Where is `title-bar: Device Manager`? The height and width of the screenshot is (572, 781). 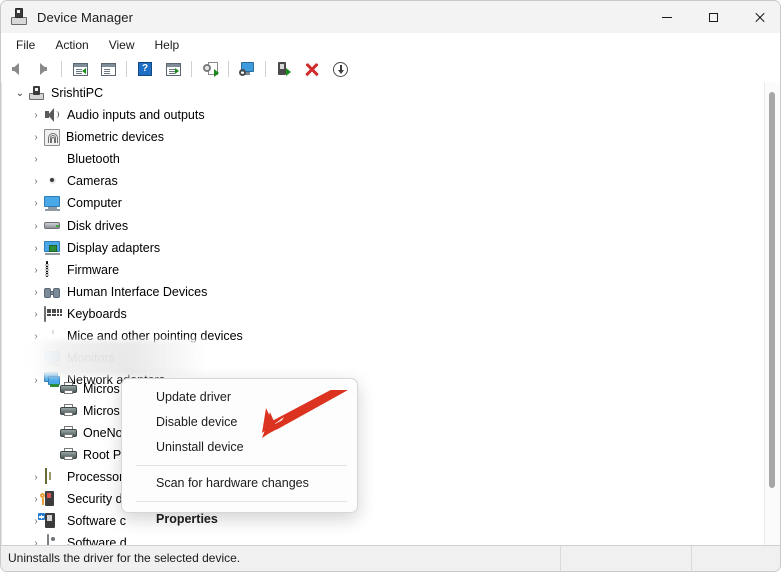
title-bar: Device Manager is located at coordinates (390, 17).